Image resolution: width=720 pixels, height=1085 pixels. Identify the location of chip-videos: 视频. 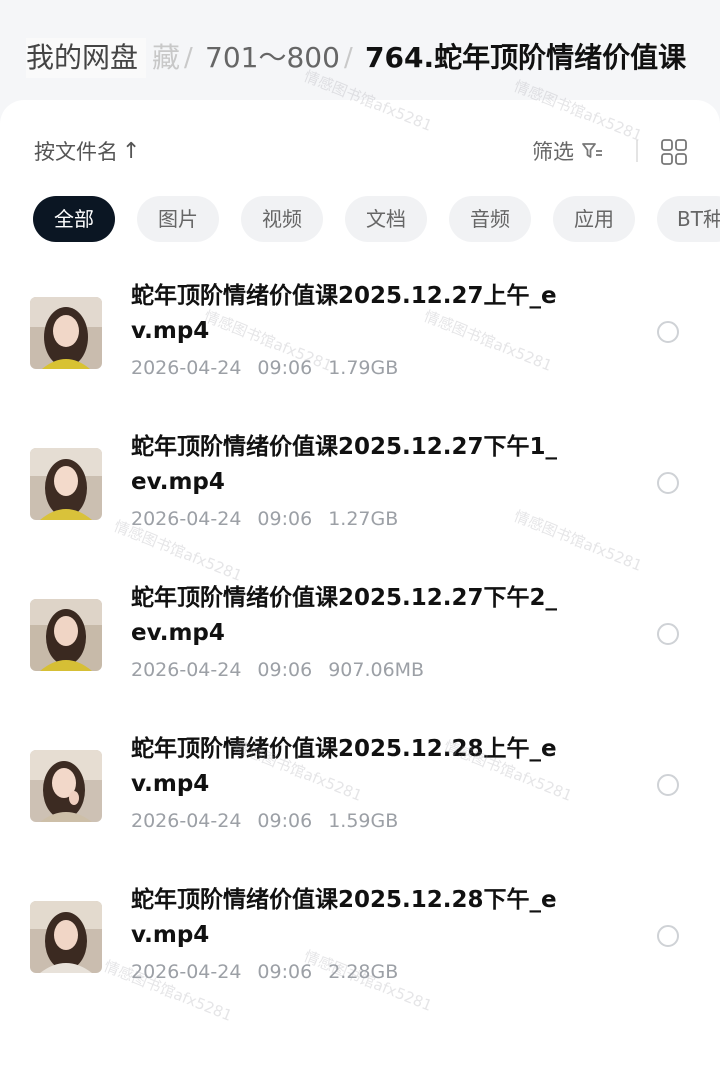
(282, 219).